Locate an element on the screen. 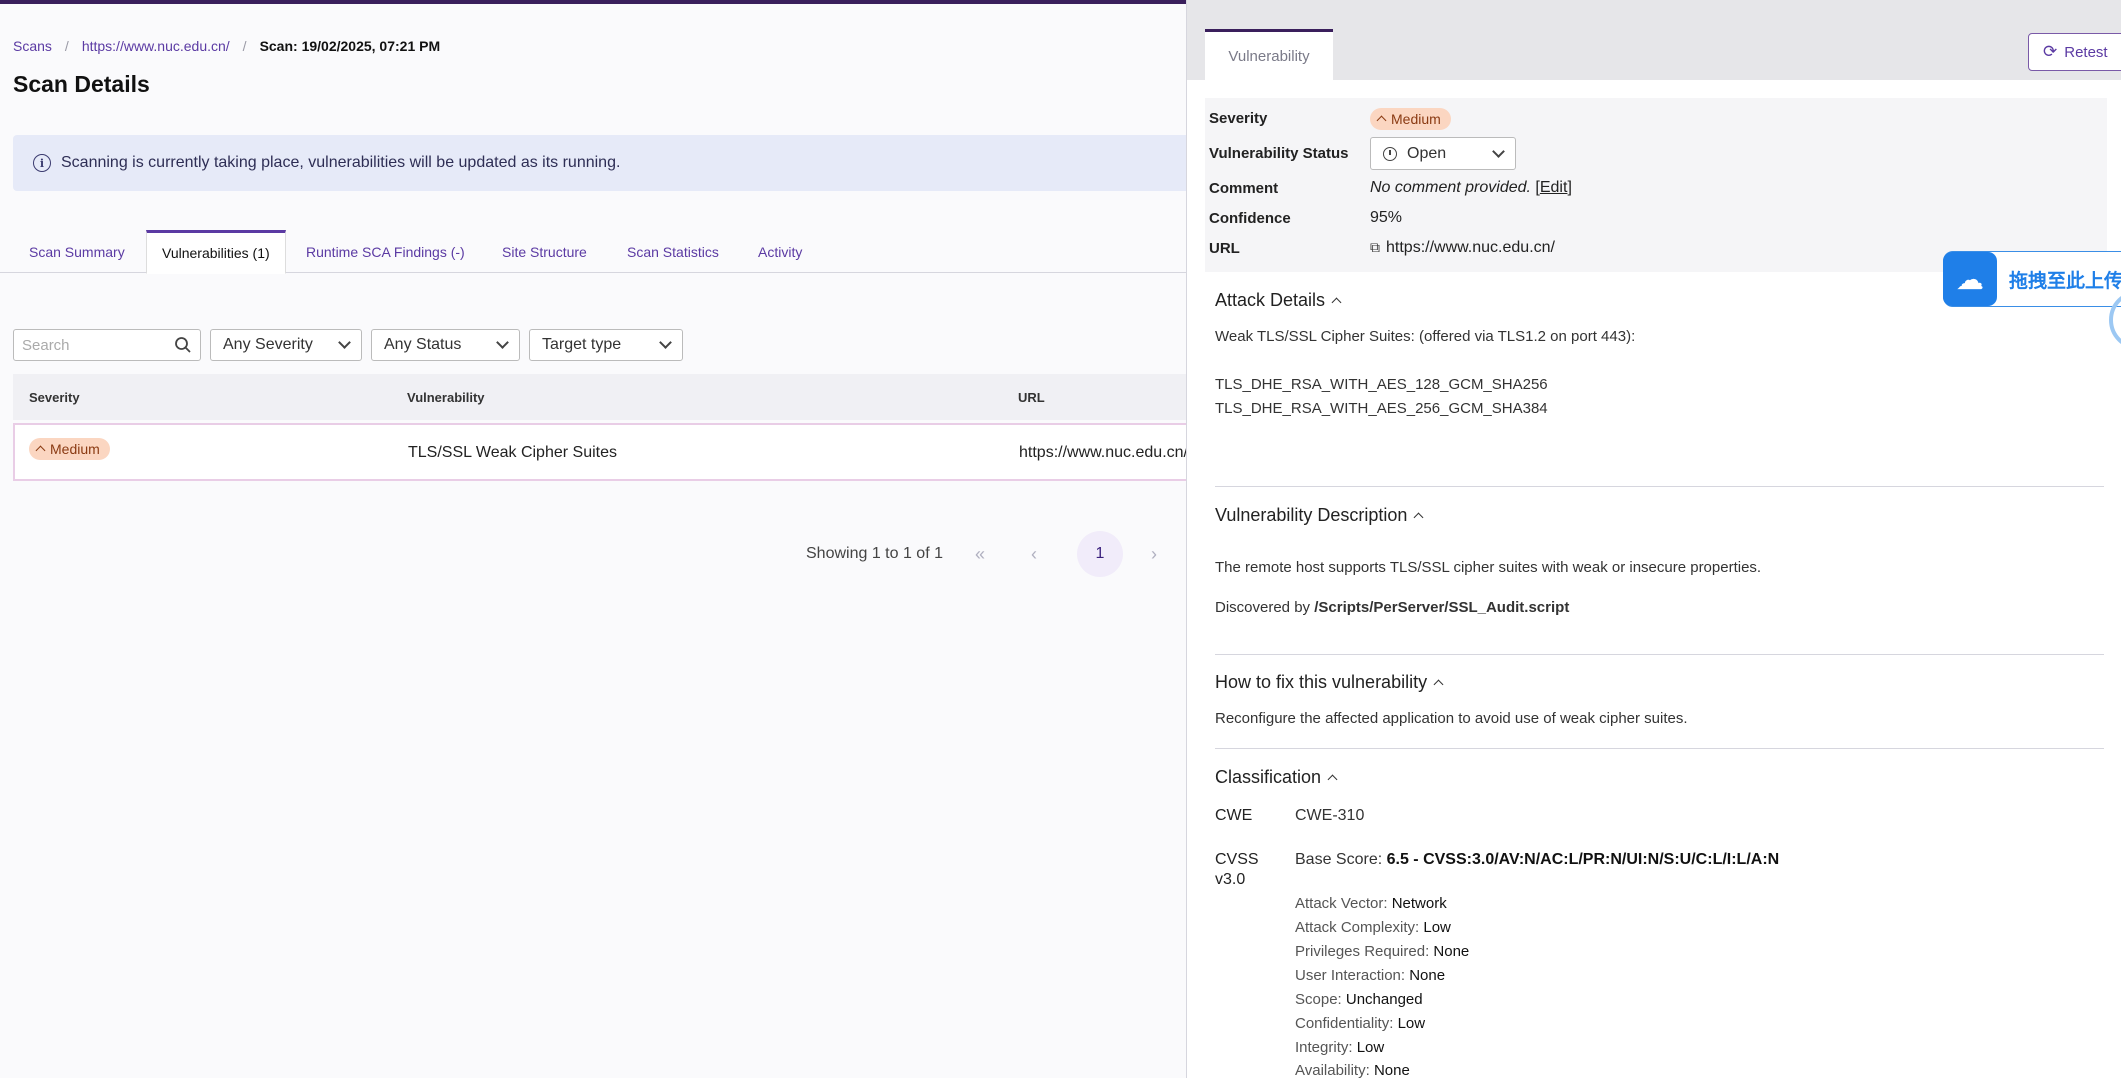  confidence-value: 95% is located at coordinates (1386, 217).